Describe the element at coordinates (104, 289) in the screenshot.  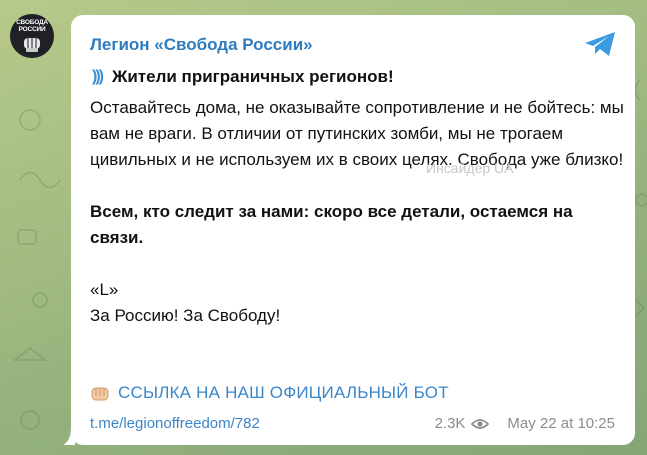
I see `signature: «L»` at that location.